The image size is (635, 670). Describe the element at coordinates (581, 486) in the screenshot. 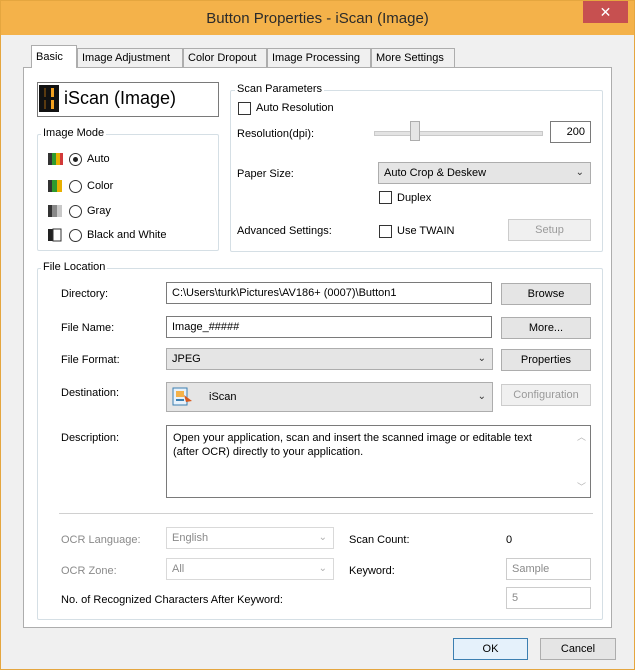

I see `scroll-down-icon: ﹀` at that location.